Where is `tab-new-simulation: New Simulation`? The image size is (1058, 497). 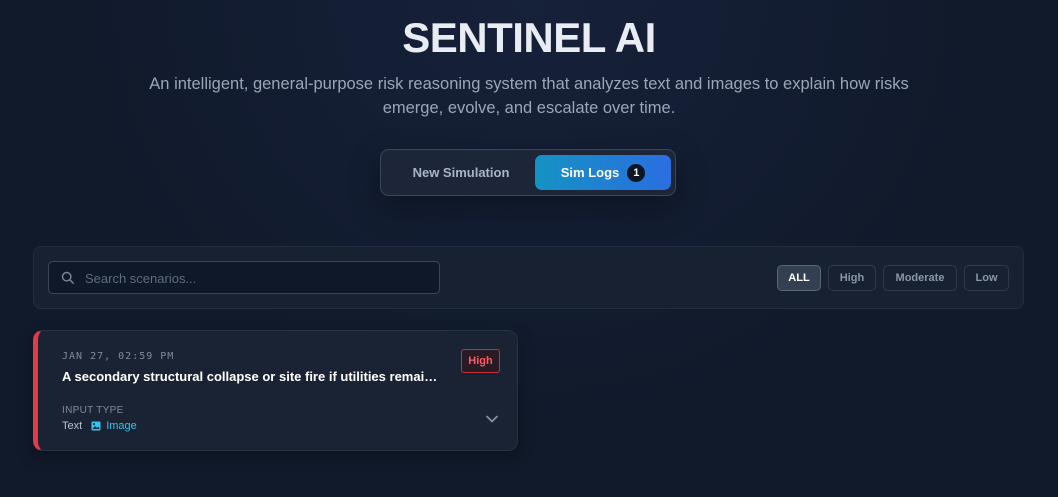 tab-new-simulation: New Simulation is located at coordinates (461, 172).